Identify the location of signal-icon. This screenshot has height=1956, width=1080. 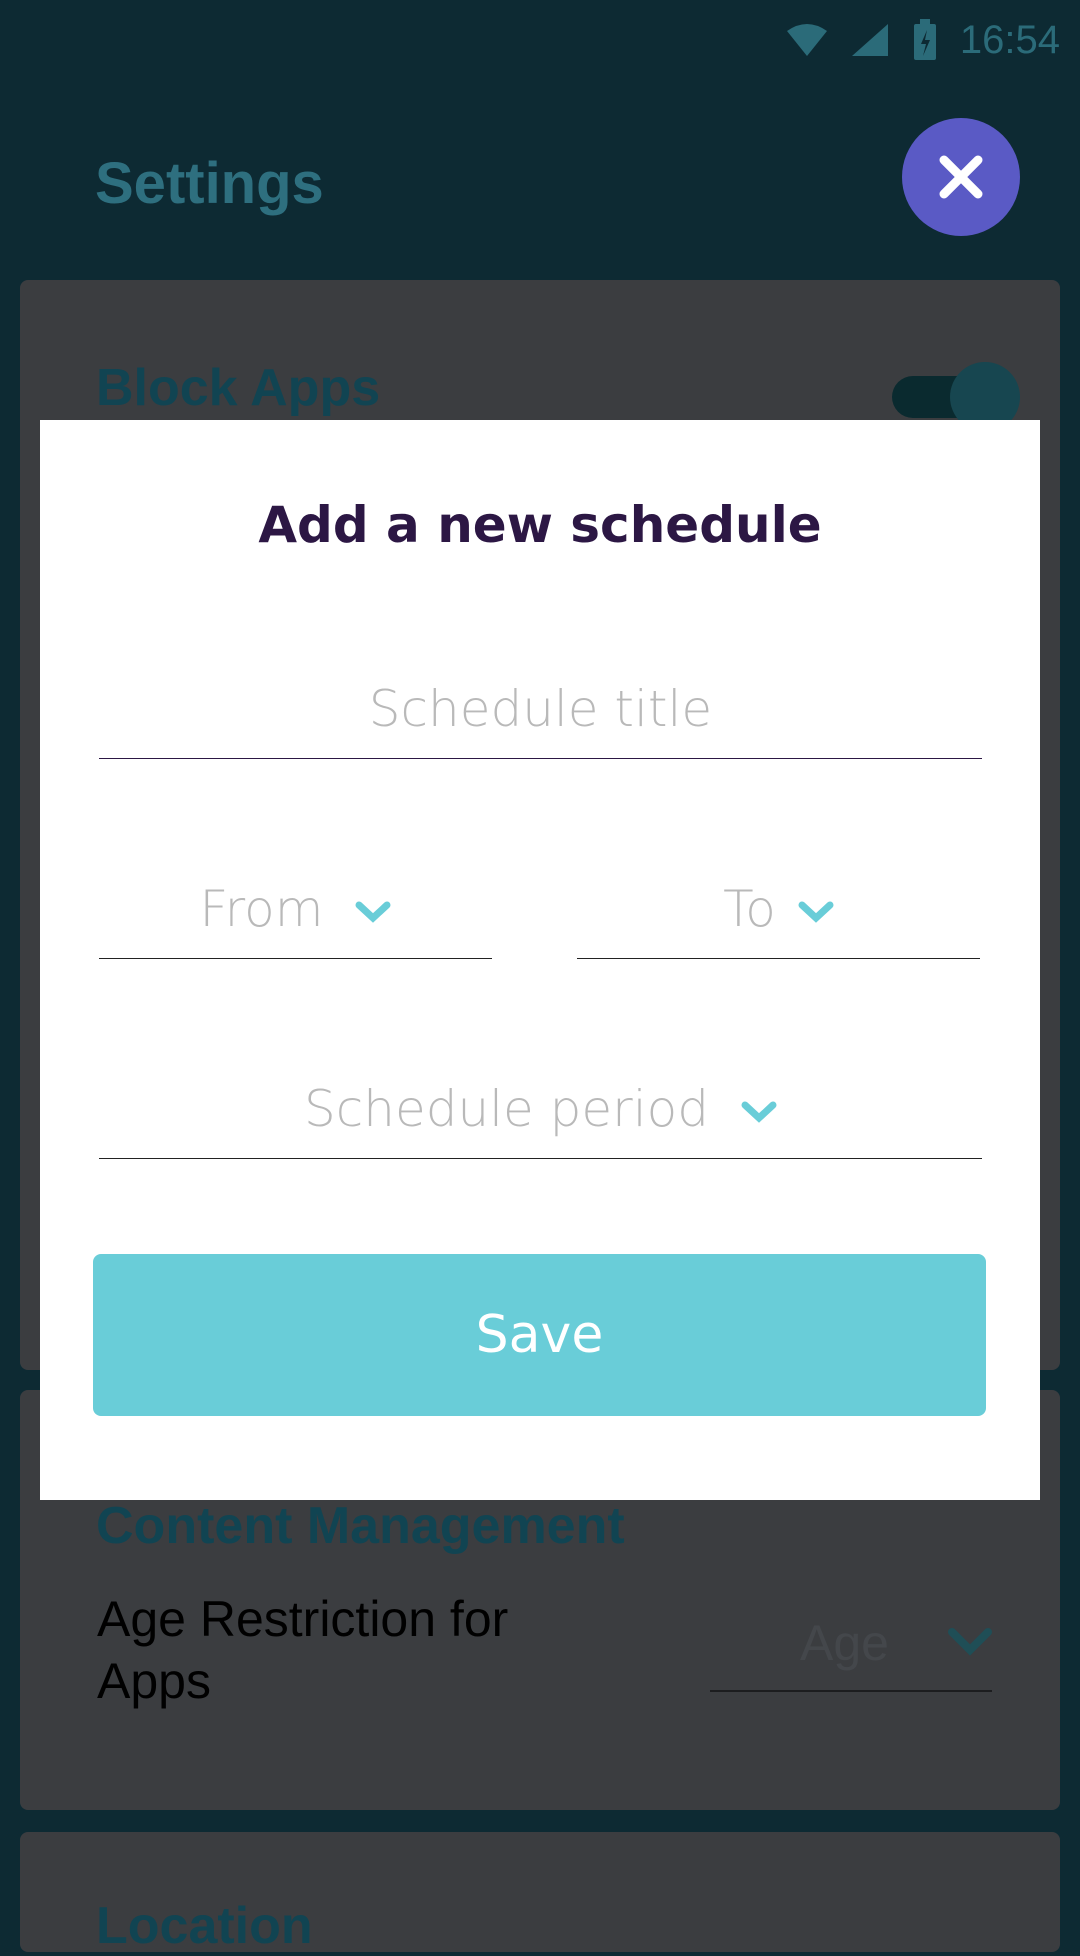
(869, 40).